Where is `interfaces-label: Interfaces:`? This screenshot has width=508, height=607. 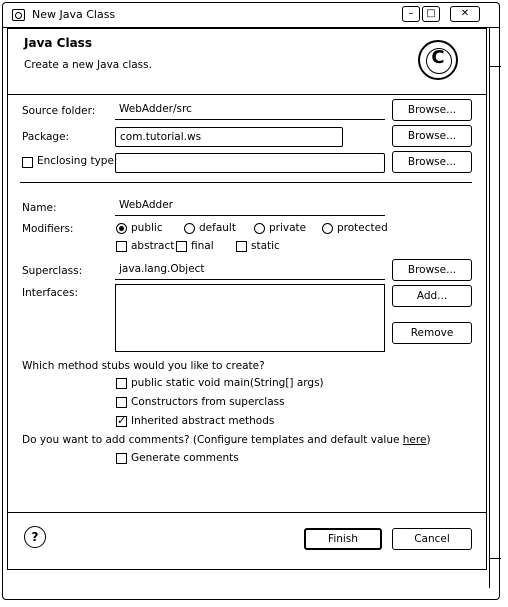 interfaces-label: Interfaces: is located at coordinates (50, 293).